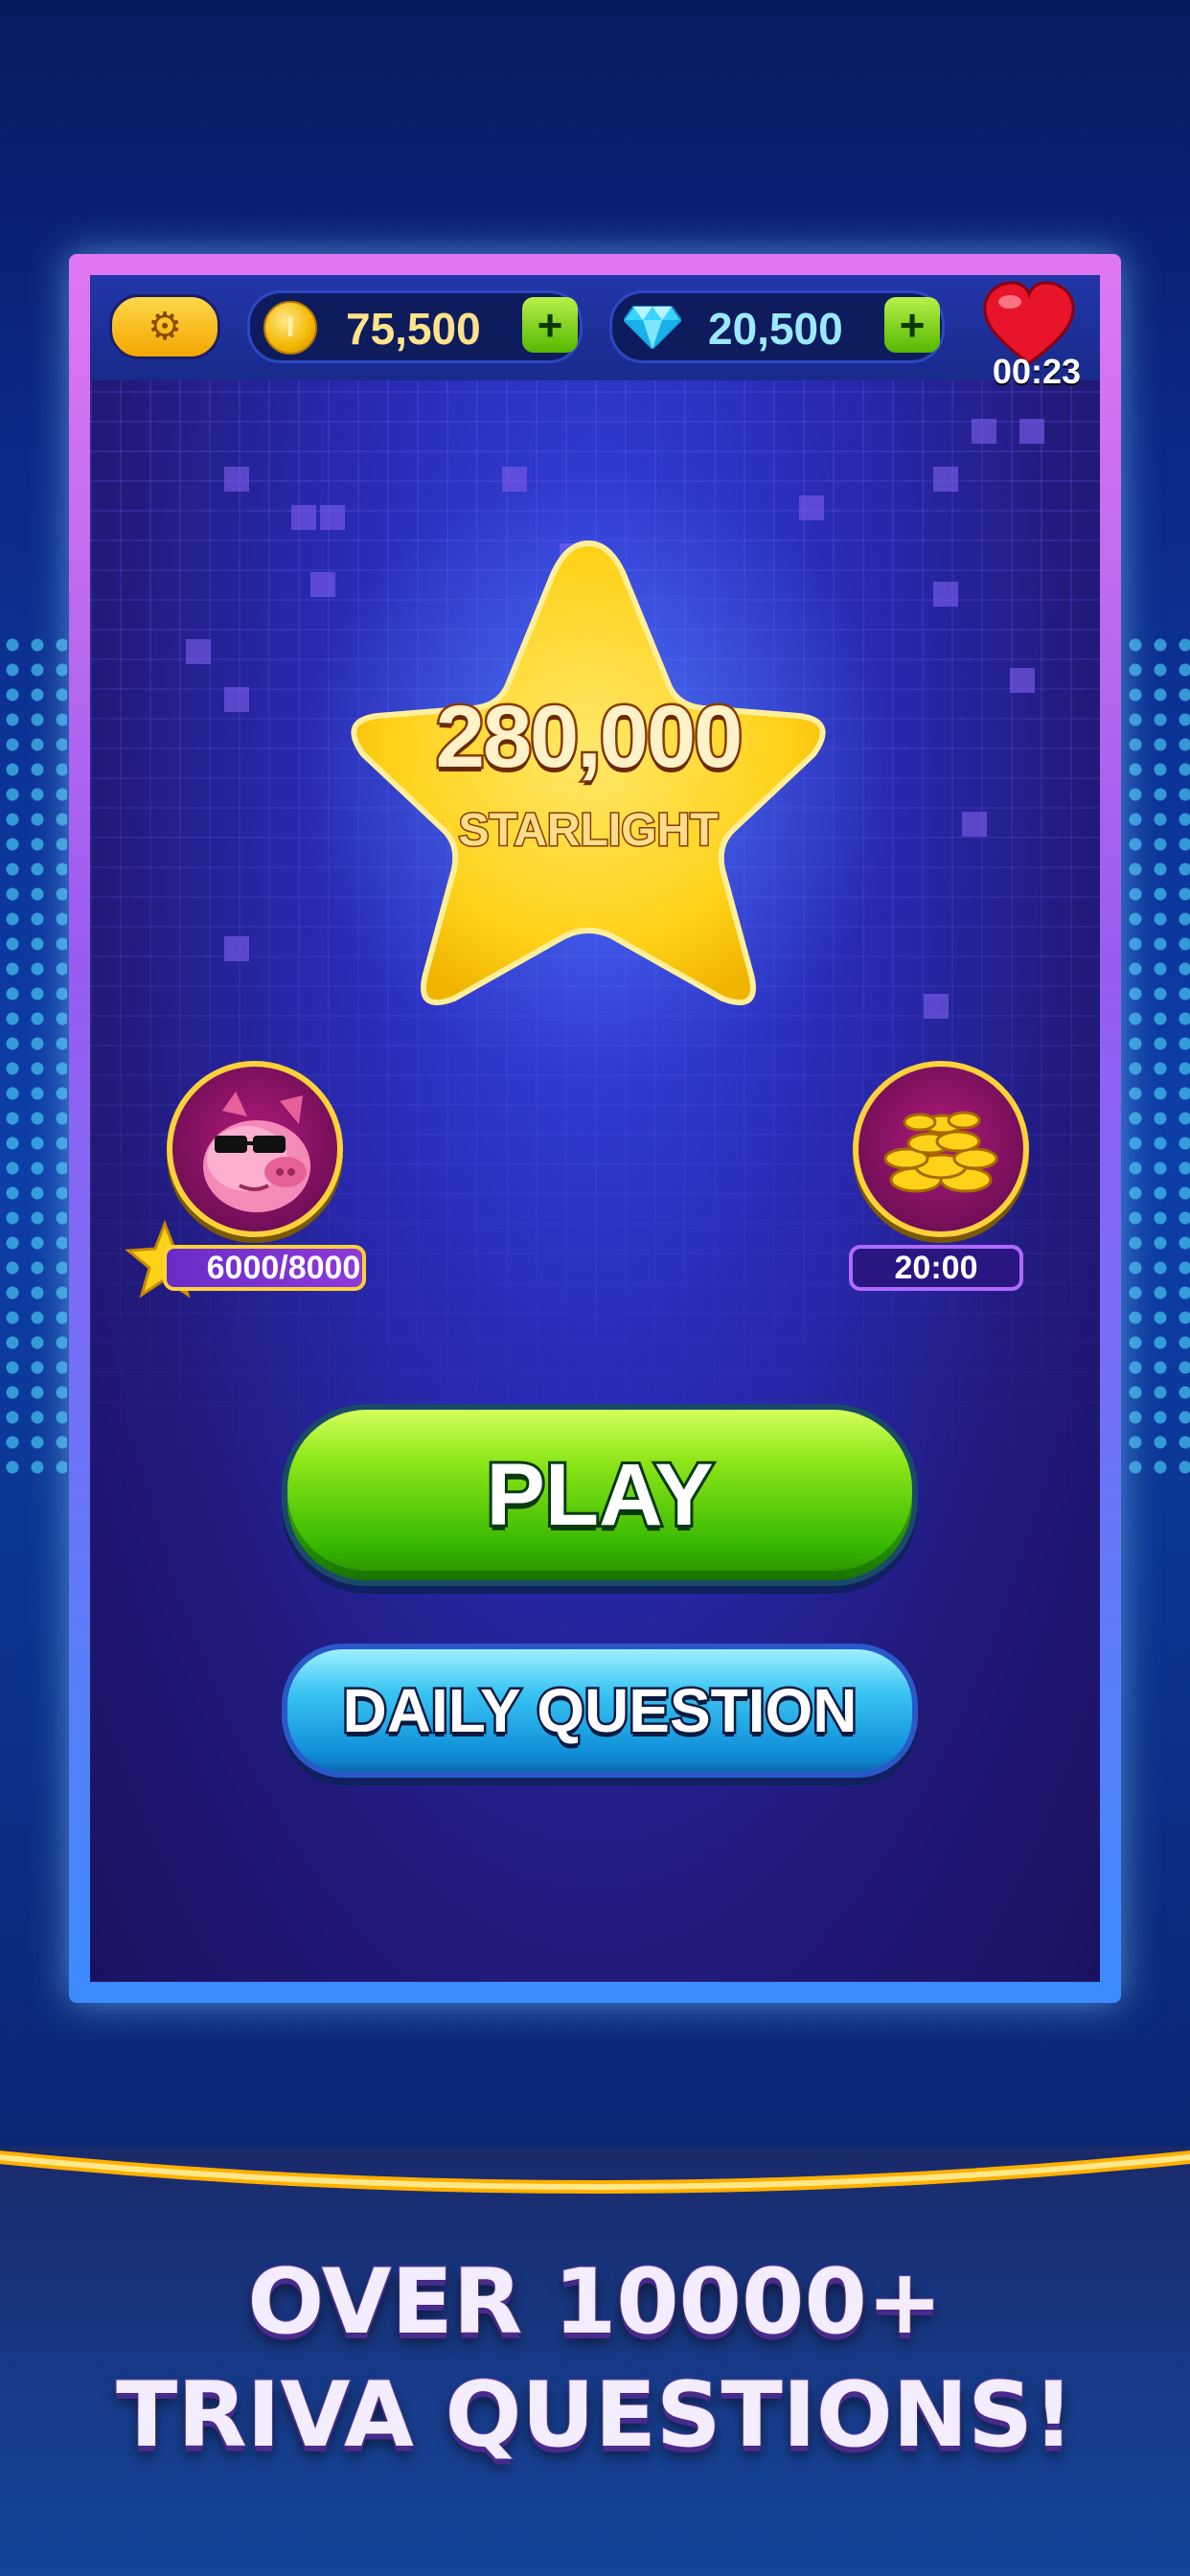  I want to click on piggy-bank-button, so click(255, 1149).